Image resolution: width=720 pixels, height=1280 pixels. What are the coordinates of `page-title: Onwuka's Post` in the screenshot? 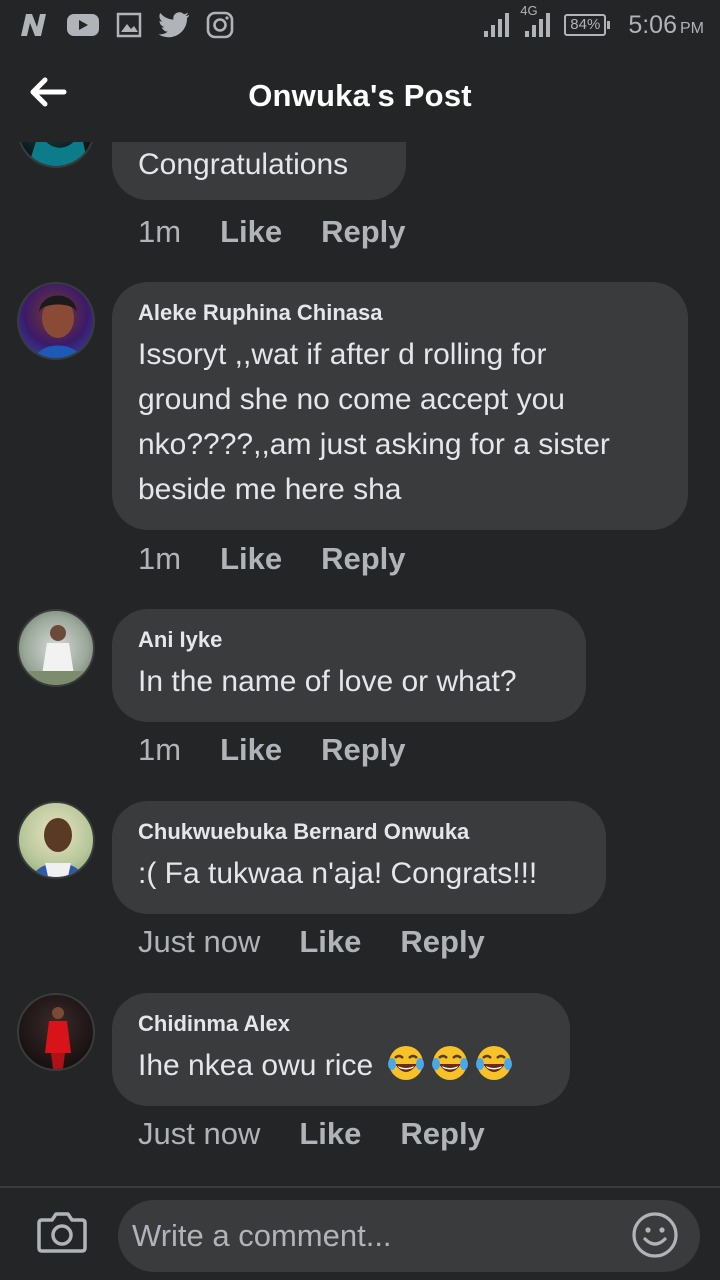 It's located at (360, 95).